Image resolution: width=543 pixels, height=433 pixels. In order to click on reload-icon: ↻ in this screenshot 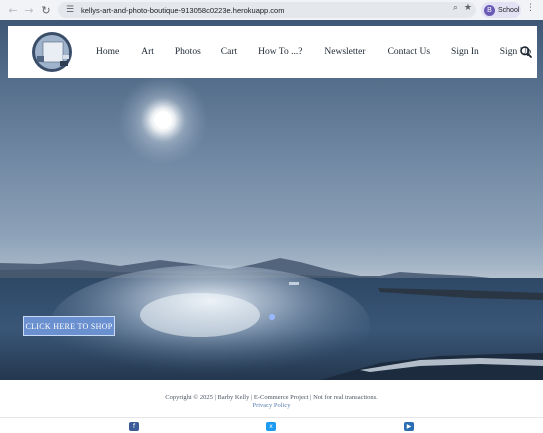, I will do `click(46, 10)`.